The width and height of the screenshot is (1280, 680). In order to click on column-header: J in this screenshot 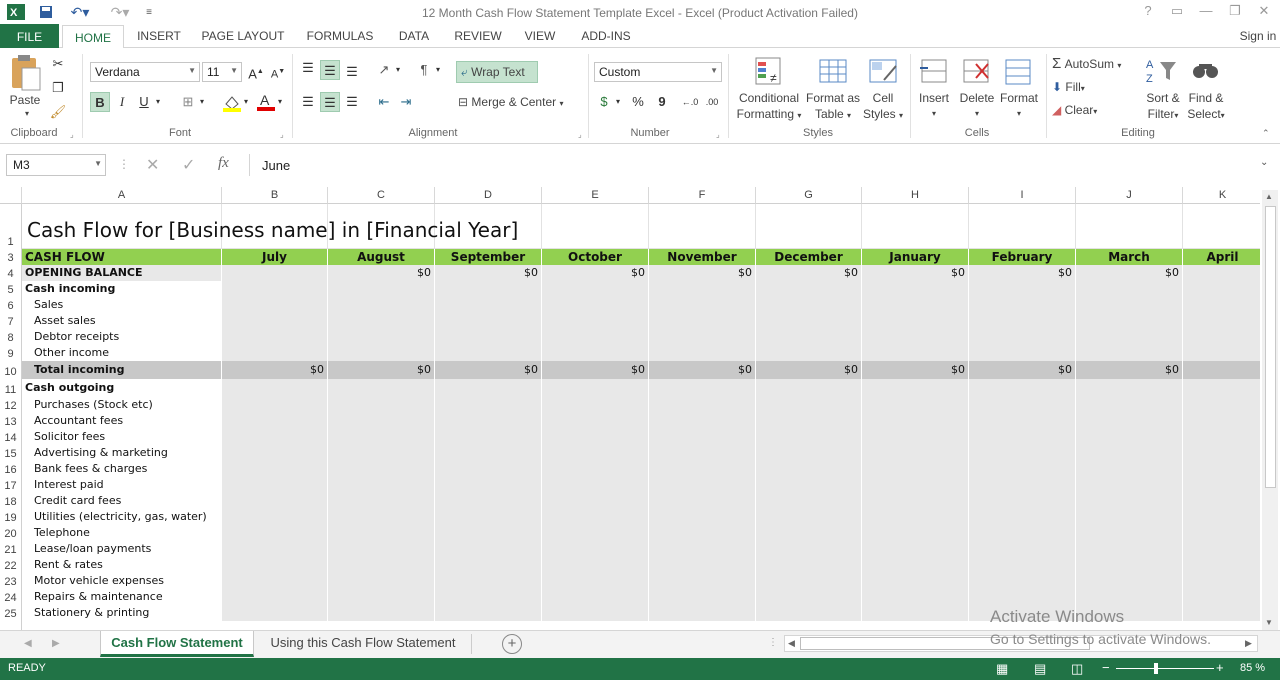, I will do `click(1129, 195)`.